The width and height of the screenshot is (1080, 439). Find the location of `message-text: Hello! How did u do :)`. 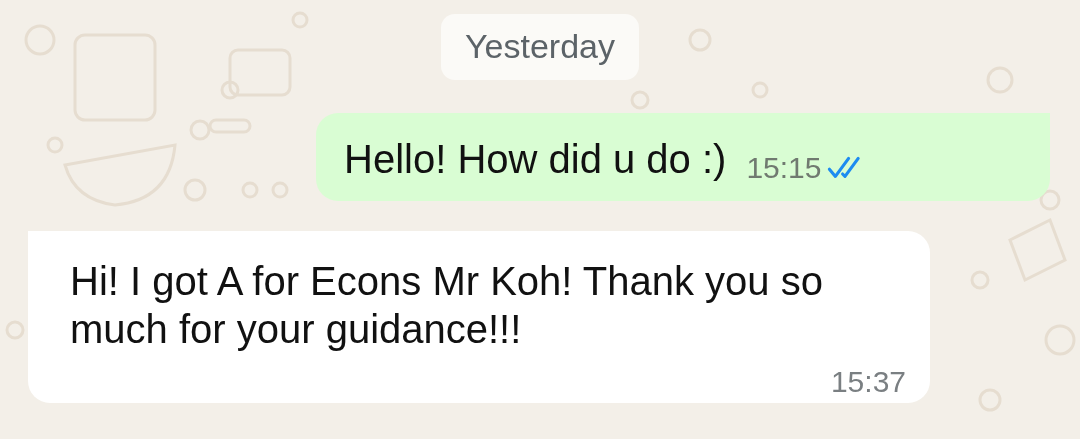

message-text: Hello! How did u do :) is located at coordinates (535, 159).